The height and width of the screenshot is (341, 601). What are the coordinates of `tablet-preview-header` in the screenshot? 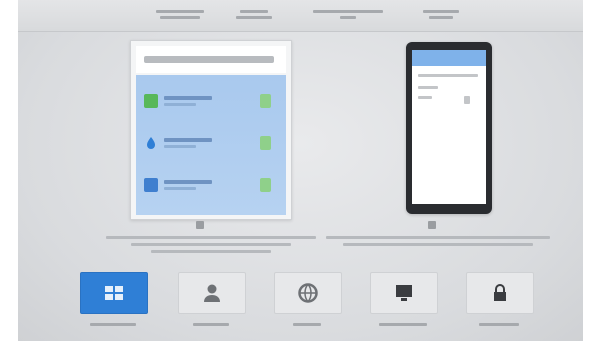 It's located at (211, 59).